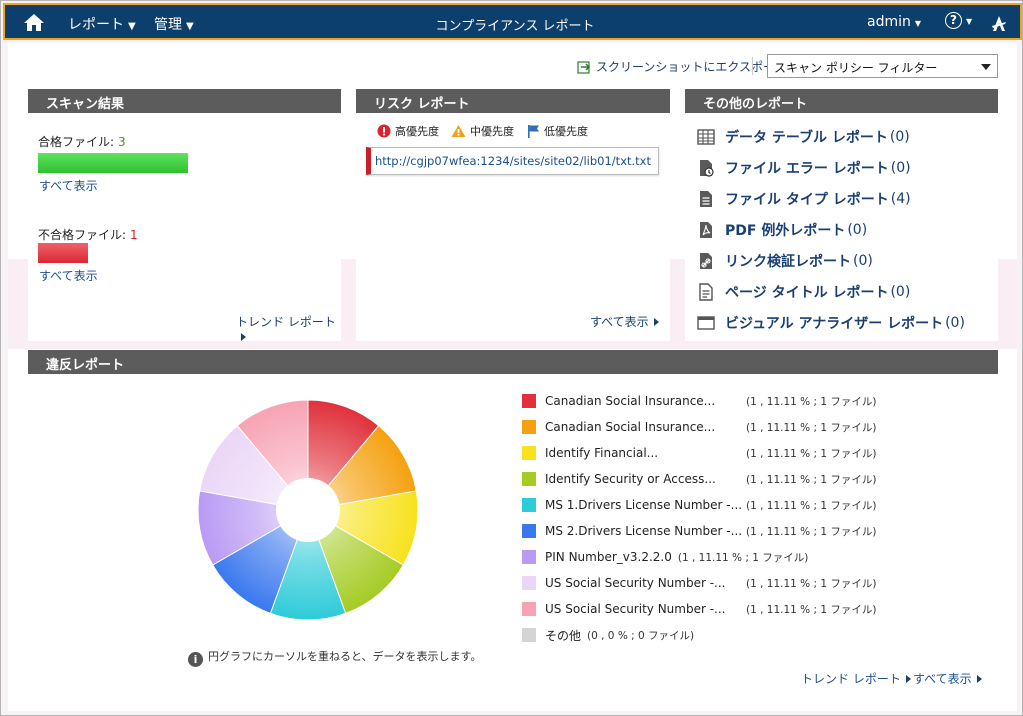 Image resolution: width=1023 pixels, height=716 pixels. What do you see at coordinates (706, 291) in the screenshot?
I see `page-title-icon` at bounding box center [706, 291].